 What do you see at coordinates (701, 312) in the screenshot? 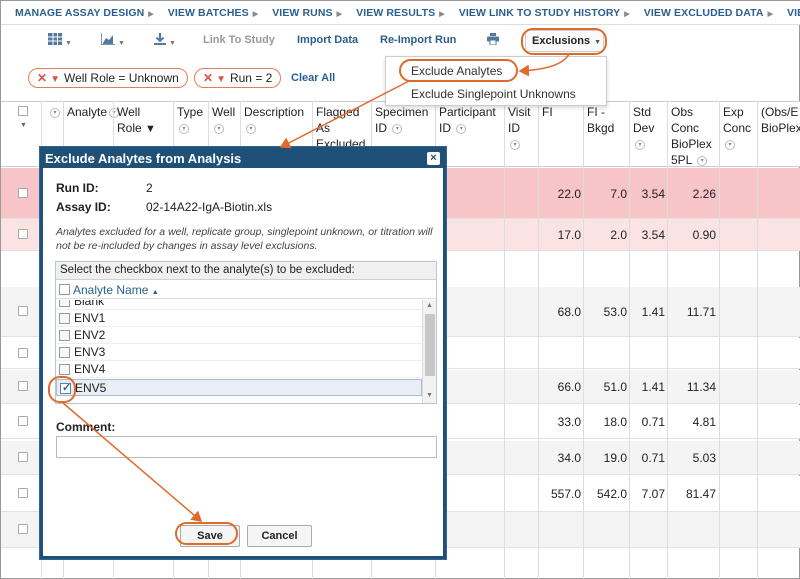
I see `cell-obs-conc: 11.71` at bounding box center [701, 312].